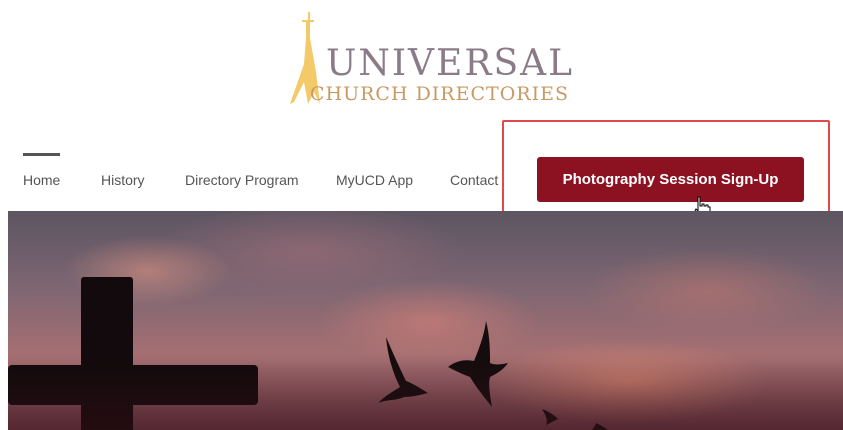  I want to click on nav-item-myucd-app: MyUCD App, so click(374, 180).